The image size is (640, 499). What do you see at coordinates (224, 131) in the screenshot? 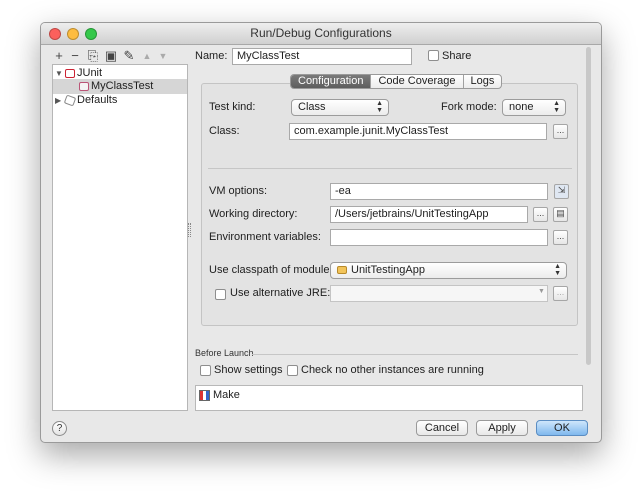
I see `class-label: Class:` at bounding box center [224, 131].